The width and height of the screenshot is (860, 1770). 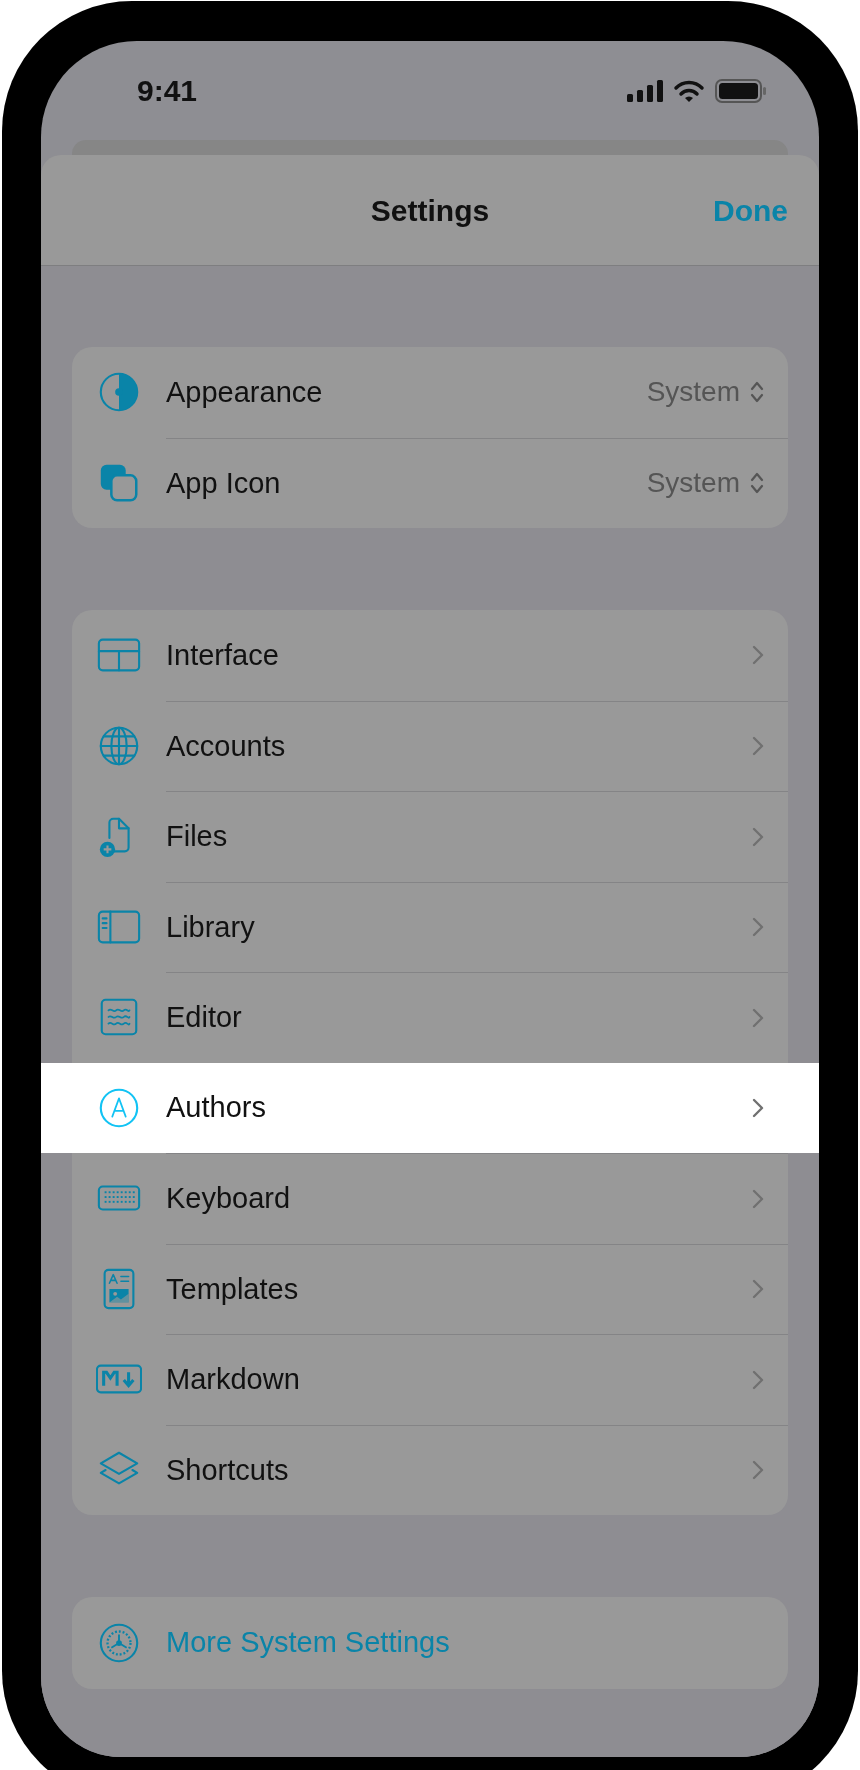 What do you see at coordinates (430, 1469) in the screenshot?
I see `settings-row: Shortcuts` at bounding box center [430, 1469].